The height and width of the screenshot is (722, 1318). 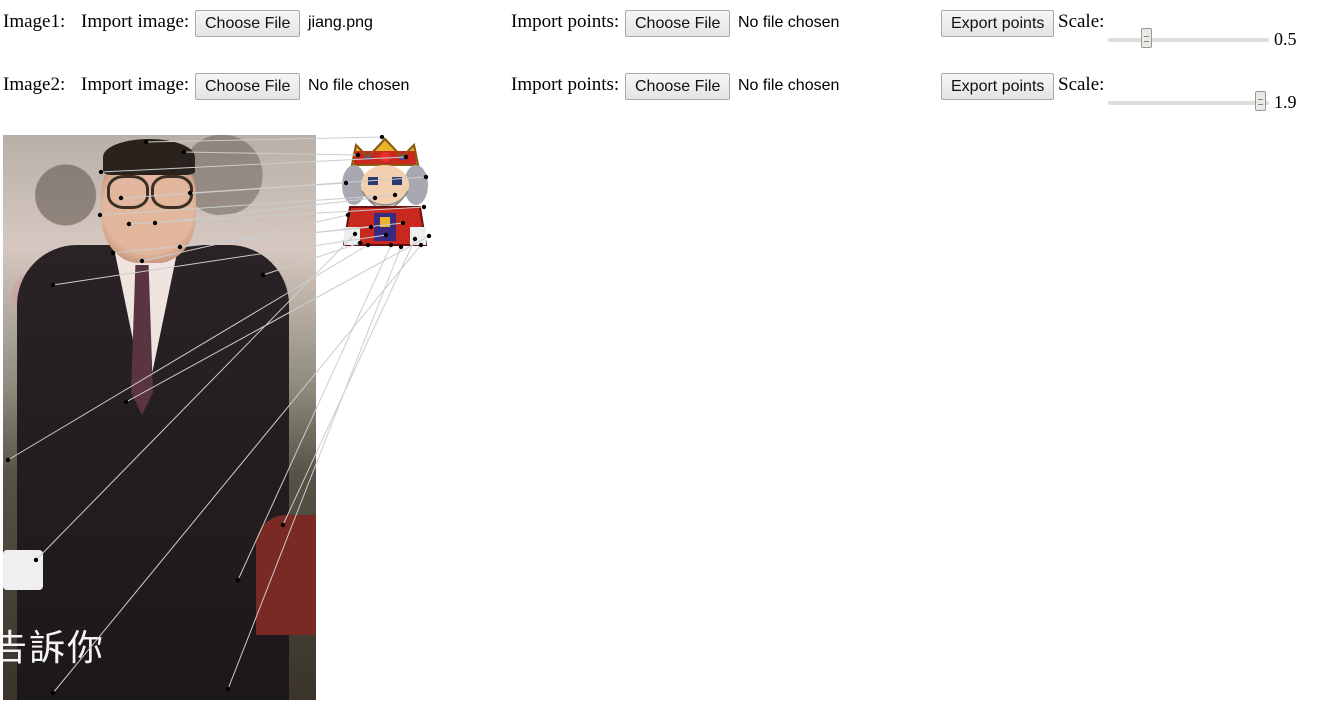 I want to click on image2-scale-label: Scale:, so click(x=1081, y=84).